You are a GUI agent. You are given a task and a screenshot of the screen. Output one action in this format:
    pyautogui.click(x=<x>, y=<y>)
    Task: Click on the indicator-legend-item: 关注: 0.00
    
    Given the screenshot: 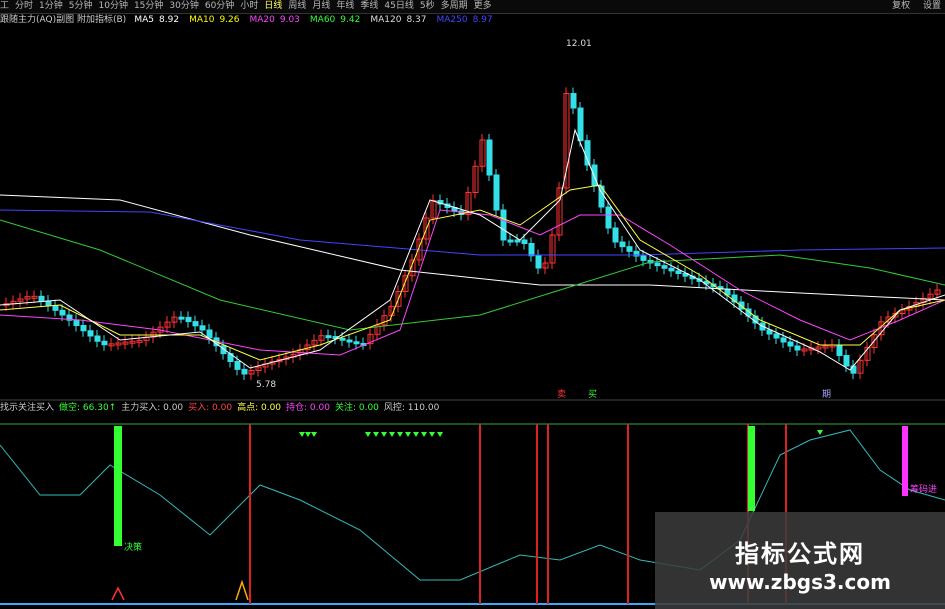 What is the action you would take?
    pyautogui.click(x=356, y=408)
    